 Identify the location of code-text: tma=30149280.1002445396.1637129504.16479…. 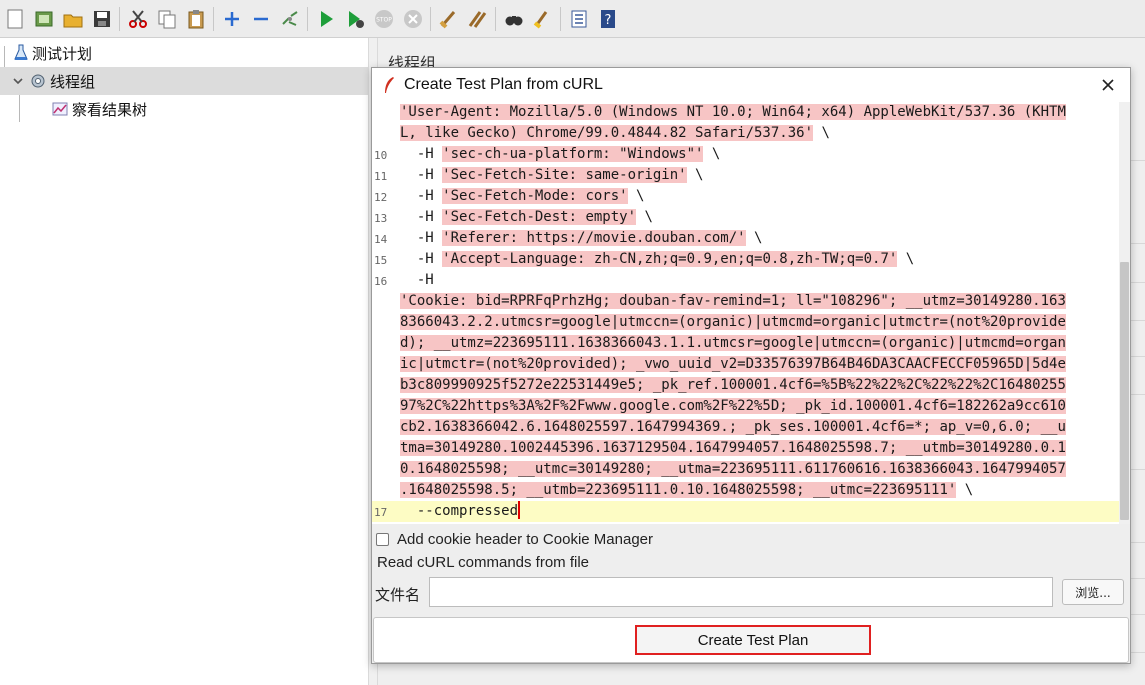
(733, 448).